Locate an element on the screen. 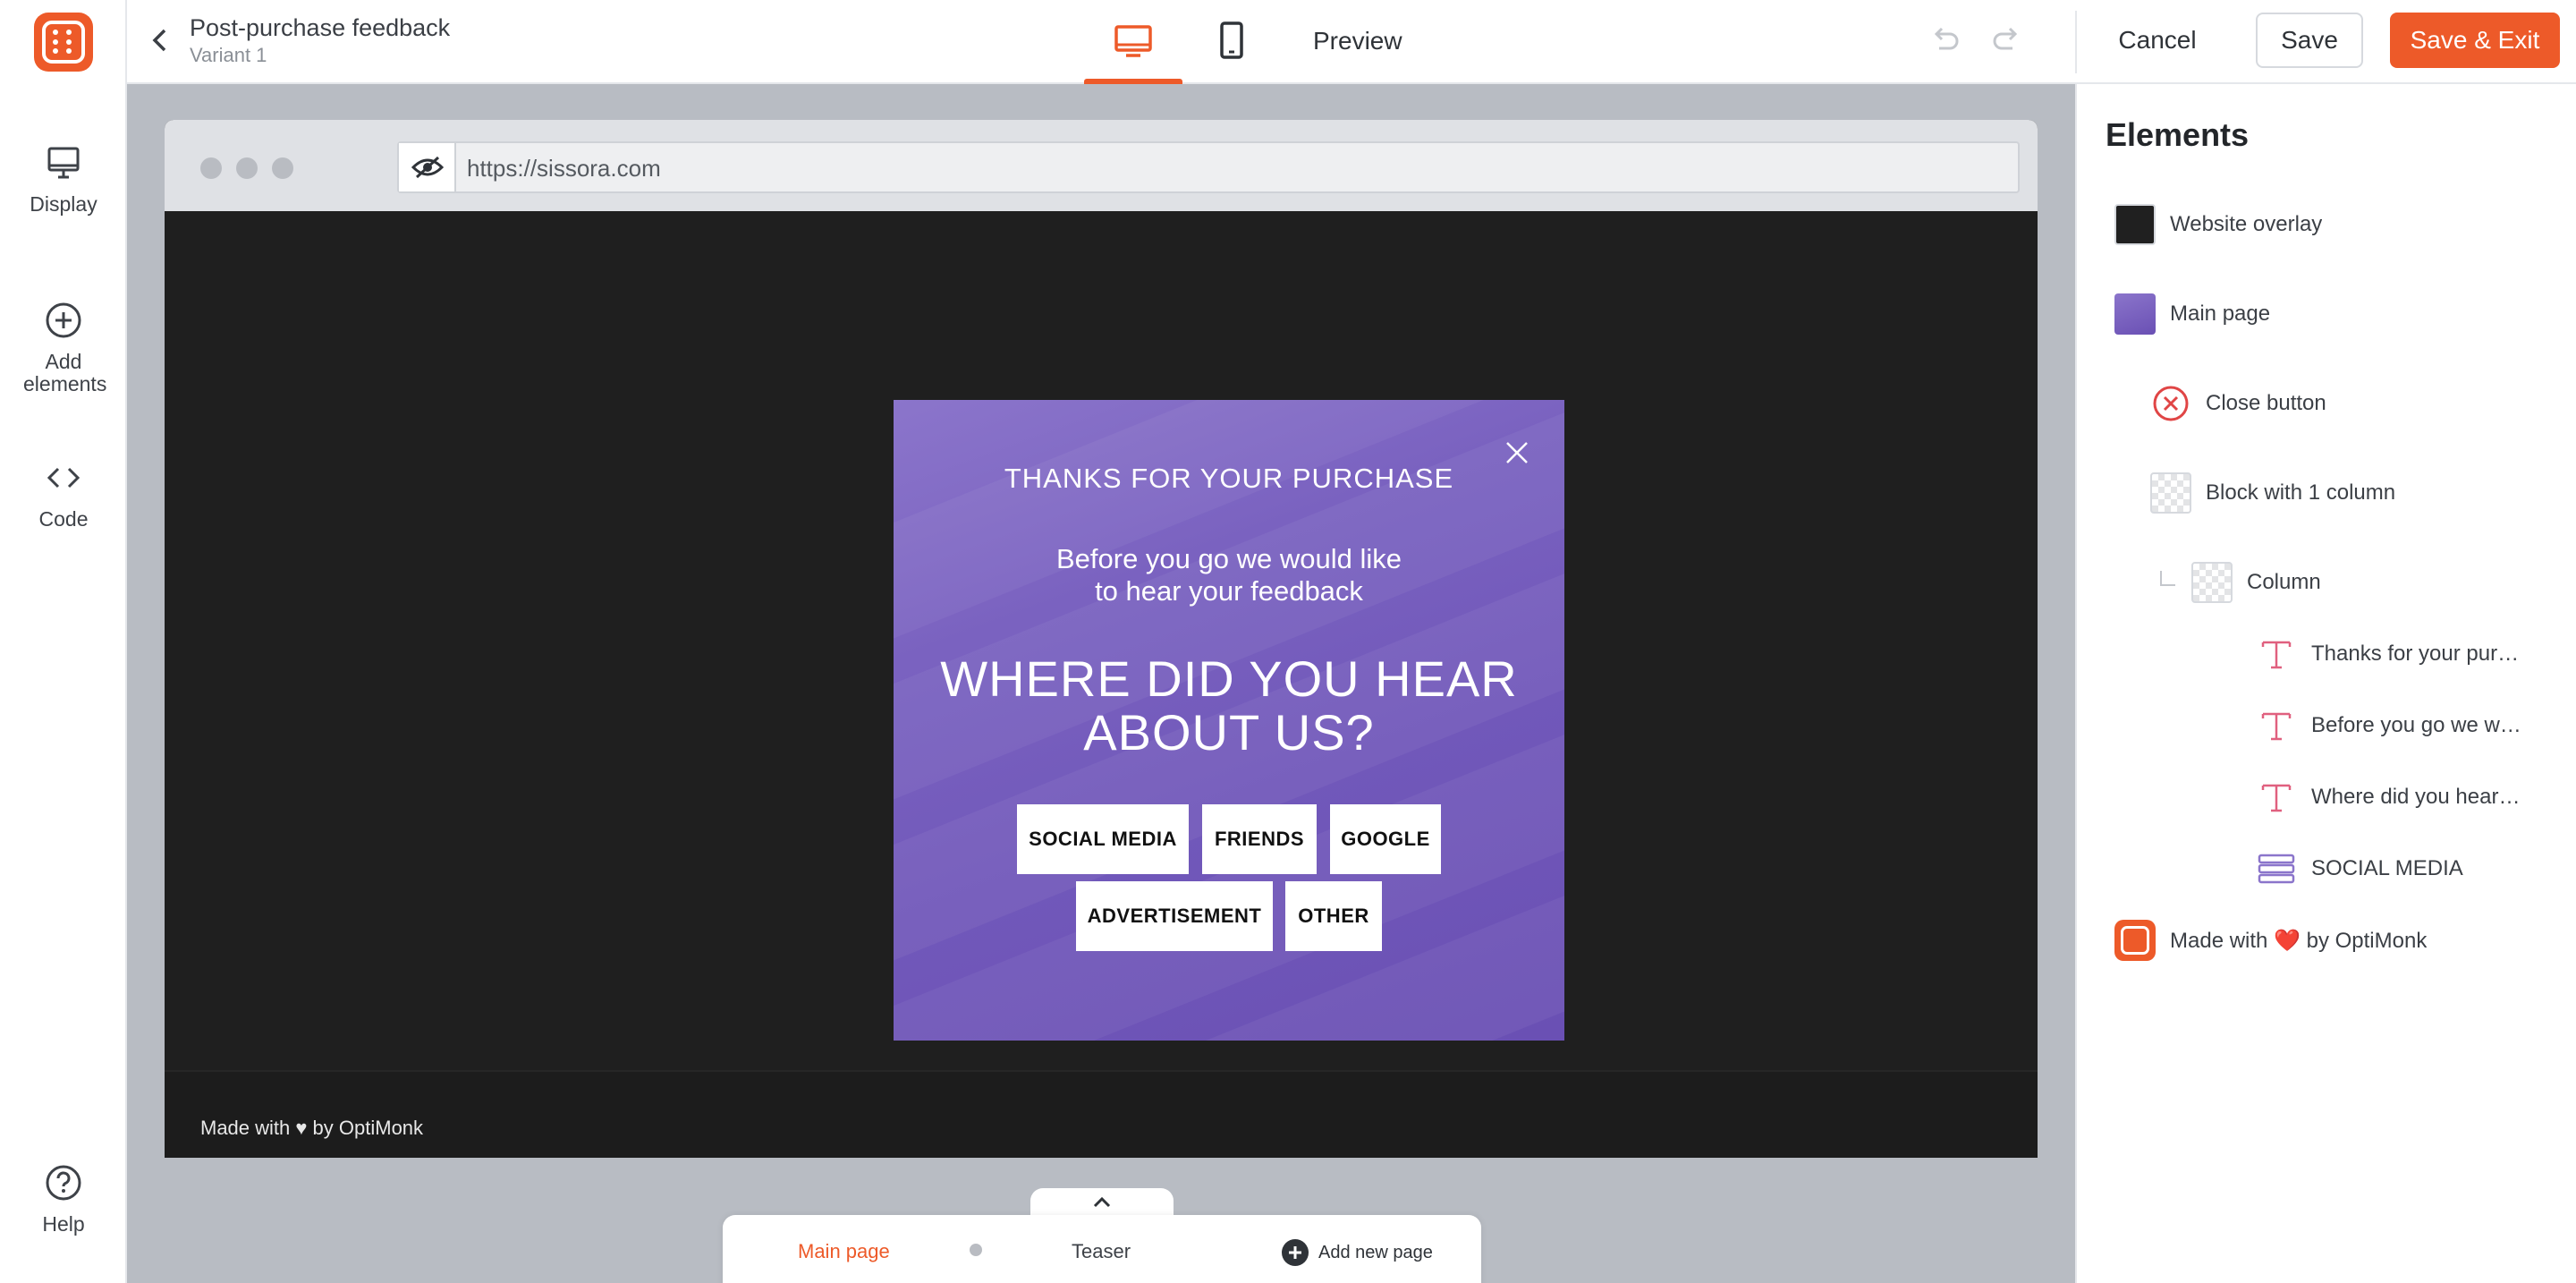 The width and height of the screenshot is (2576, 1283). element-website-overlay: Website overlay is located at coordinates (2326, 224).